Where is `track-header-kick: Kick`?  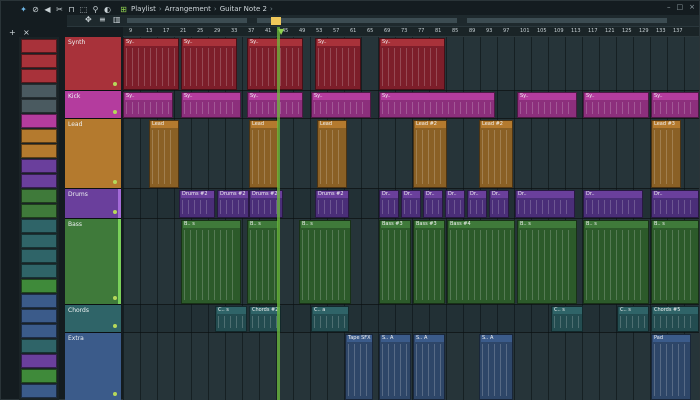 track-header-kick: Kick is located at coordinates (93, 105).